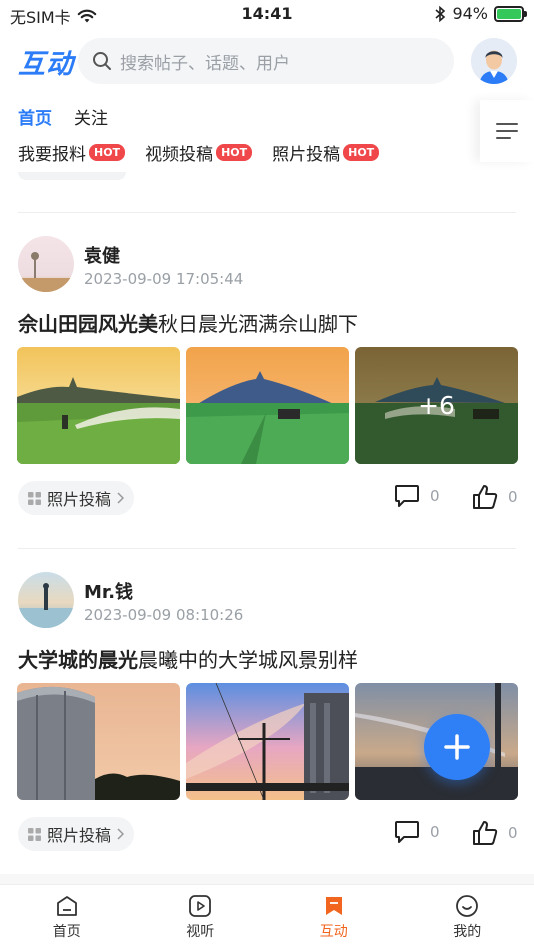  Describe the element at coordinates (179, 155) in the screenshot. I see `category-label: 视频投稿` at that location.